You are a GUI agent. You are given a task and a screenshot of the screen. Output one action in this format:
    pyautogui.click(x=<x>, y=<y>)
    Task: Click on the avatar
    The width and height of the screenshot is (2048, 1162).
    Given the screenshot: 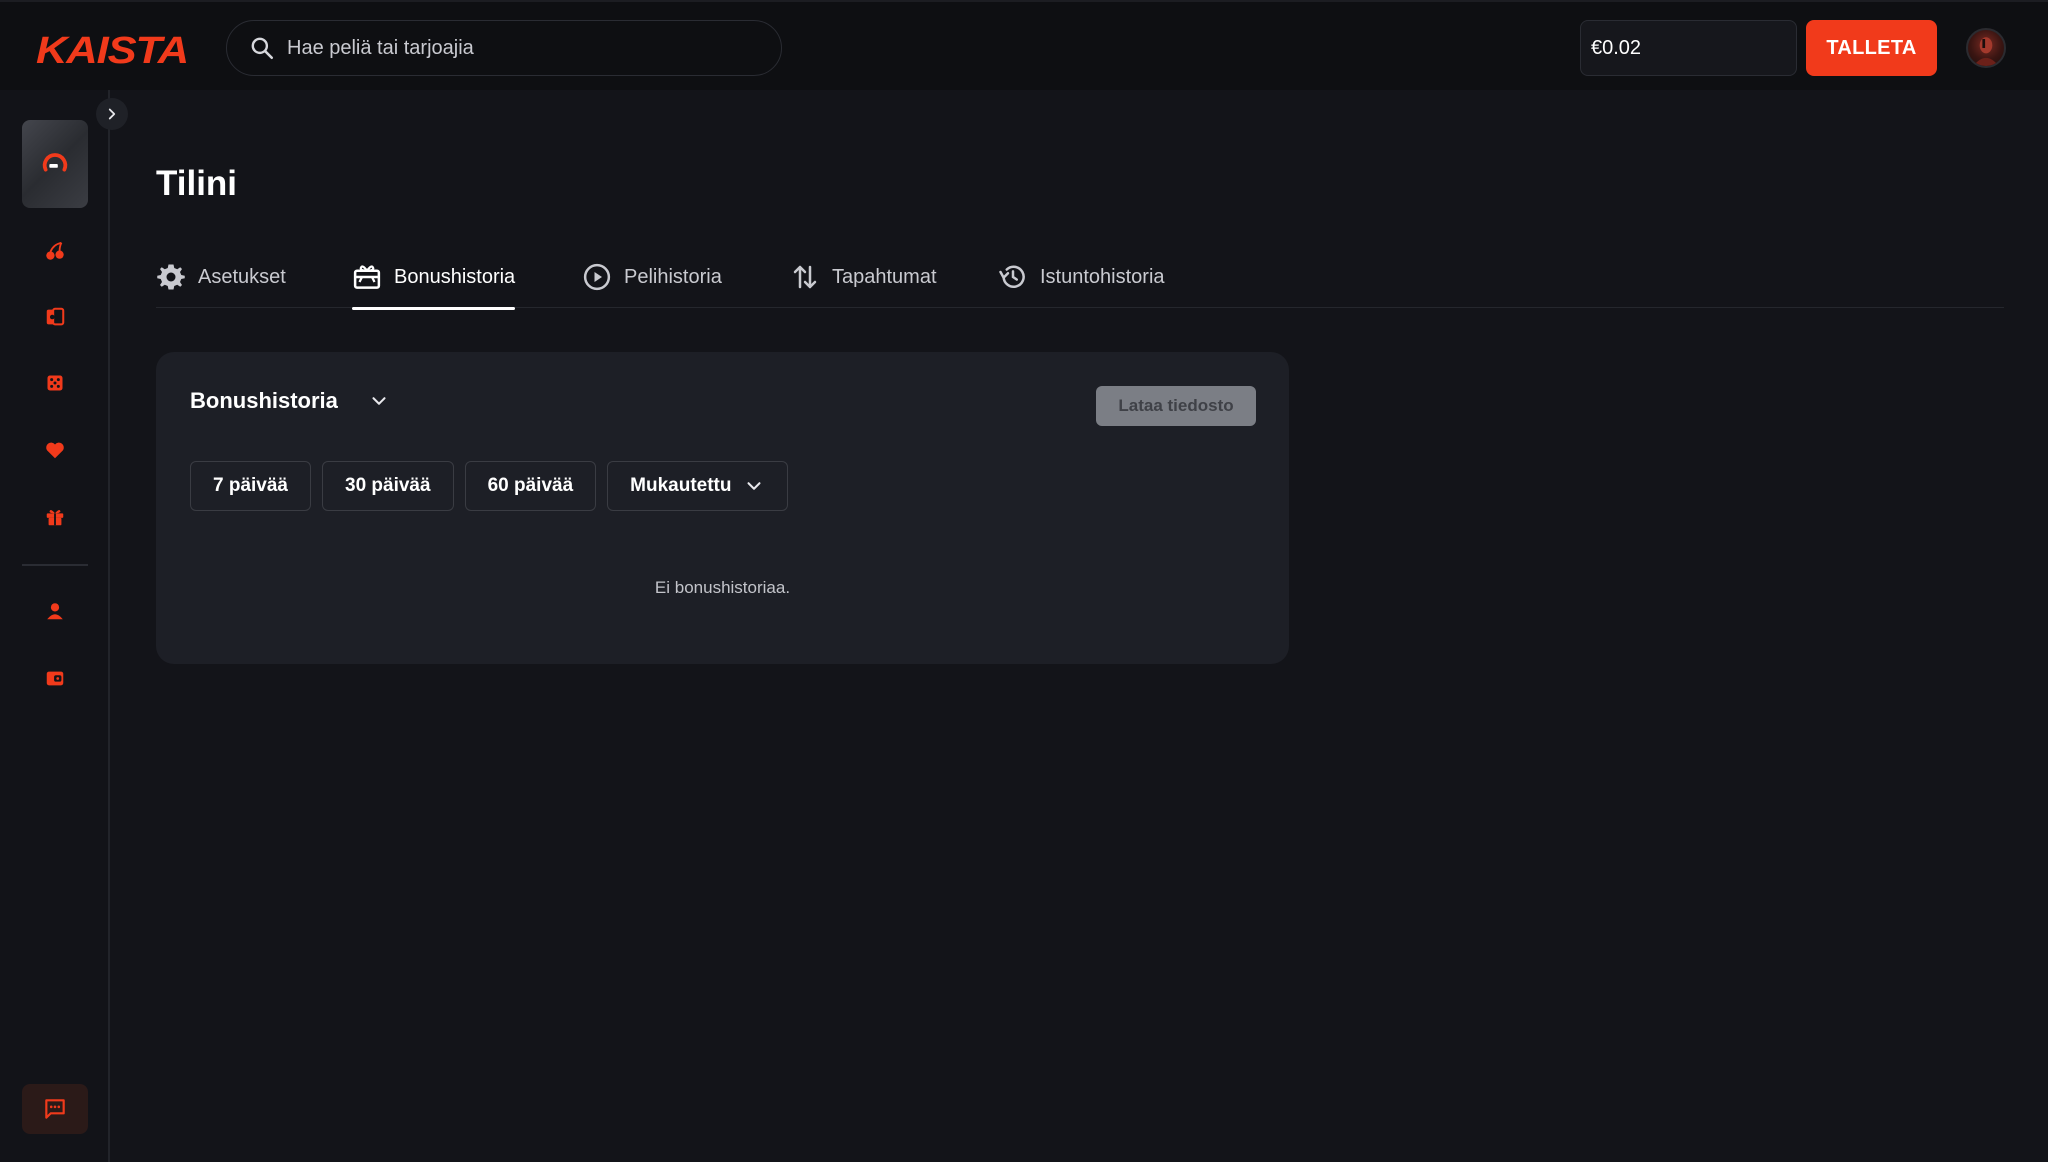 What is the action you would take?
    pyautogui.click(x=1986, y=48)
    